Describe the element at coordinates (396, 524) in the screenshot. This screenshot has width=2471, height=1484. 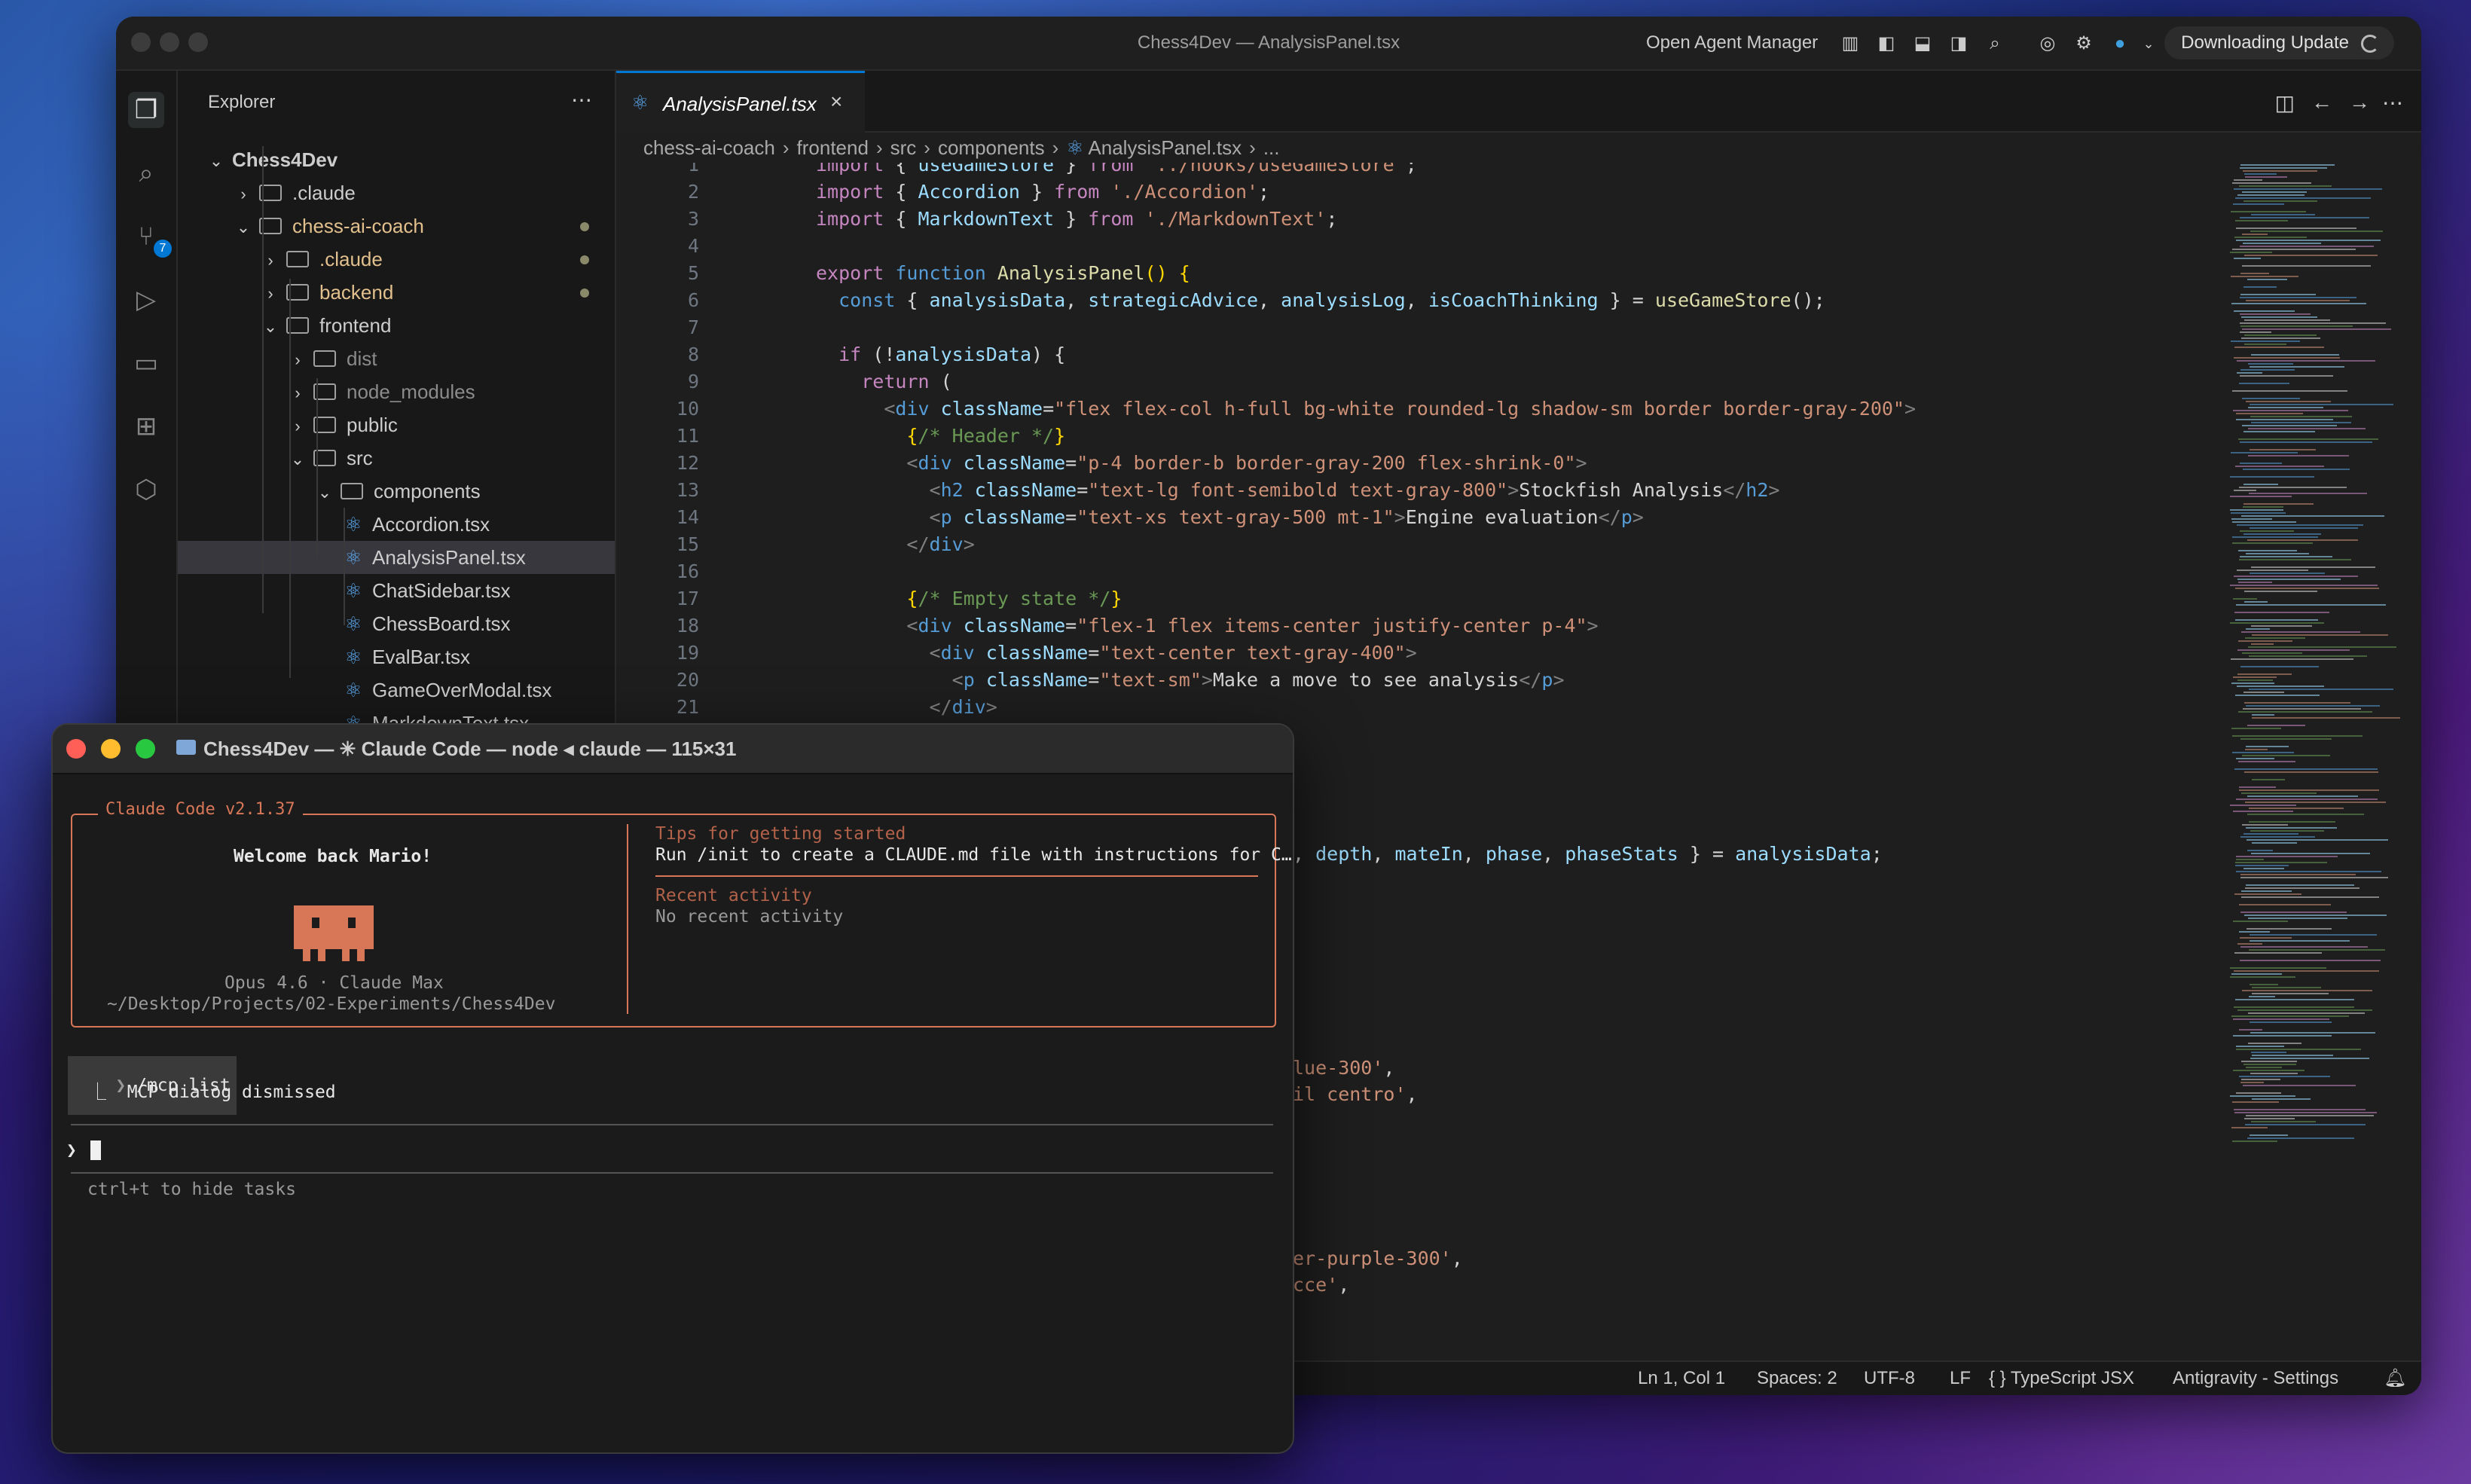
I see `tree-file-item: ⚛ Accordion.tsx` at that location.